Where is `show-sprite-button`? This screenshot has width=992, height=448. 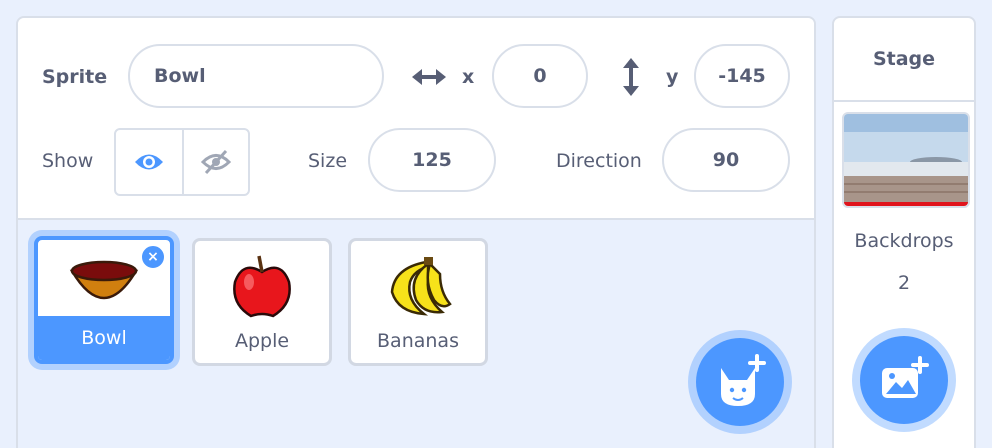
show-sprite-button is located at coordinates (149, 162).